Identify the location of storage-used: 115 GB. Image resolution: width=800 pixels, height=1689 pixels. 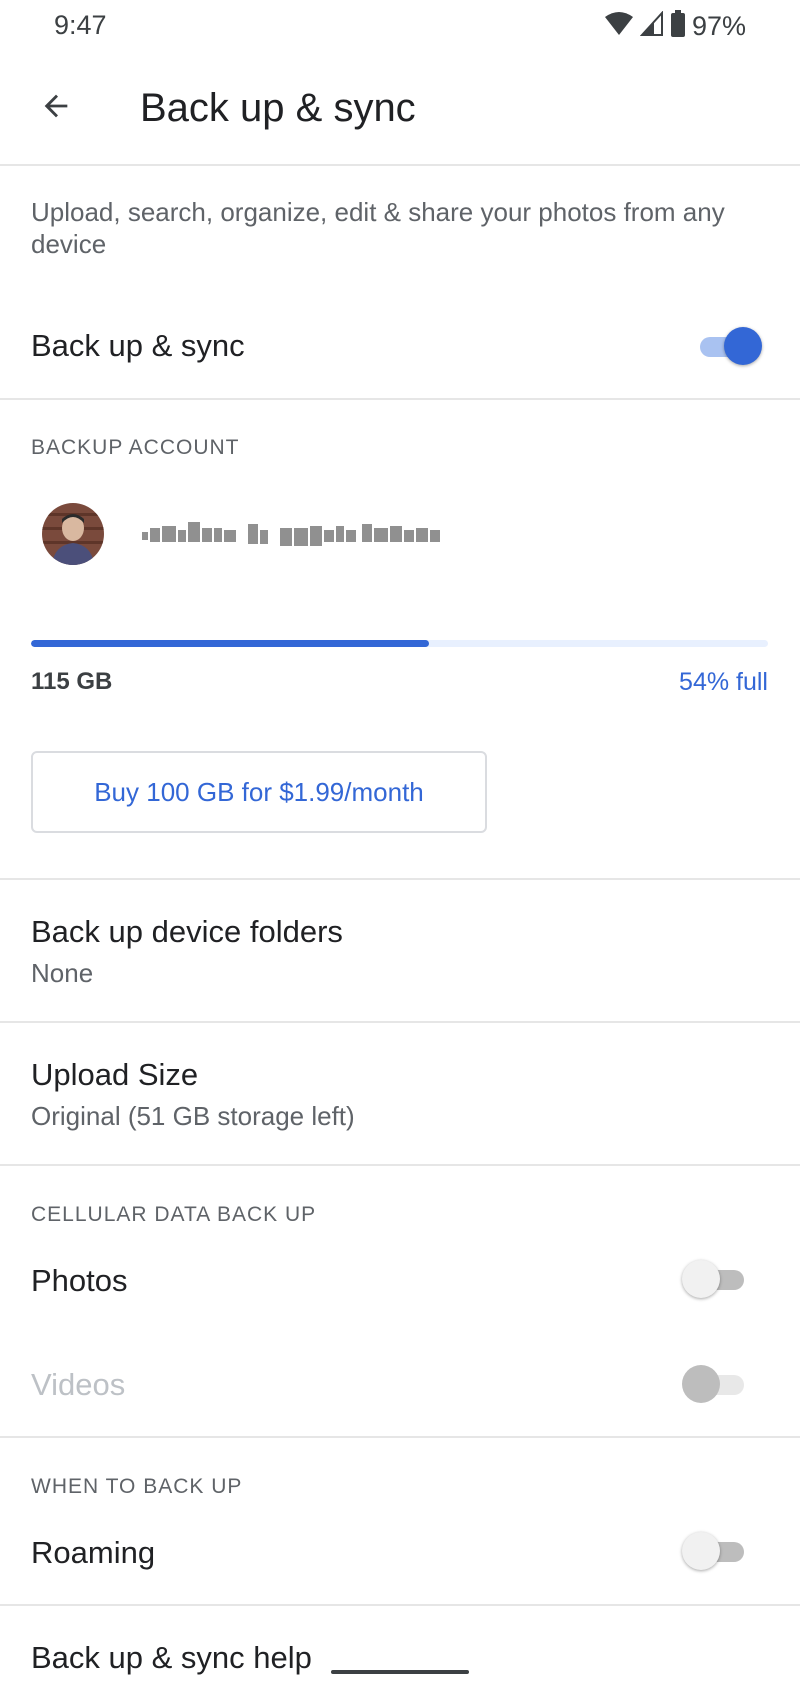
(72, 681).